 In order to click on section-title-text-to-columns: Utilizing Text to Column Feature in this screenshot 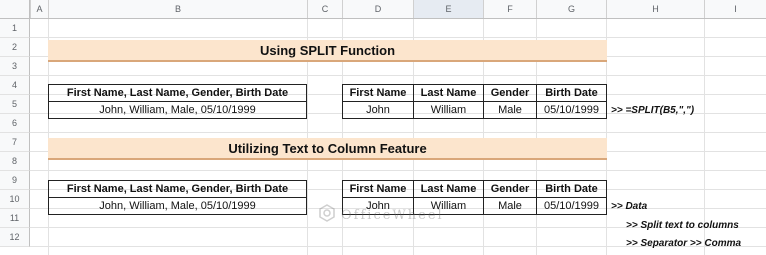, I will do `click(327, 149)`.